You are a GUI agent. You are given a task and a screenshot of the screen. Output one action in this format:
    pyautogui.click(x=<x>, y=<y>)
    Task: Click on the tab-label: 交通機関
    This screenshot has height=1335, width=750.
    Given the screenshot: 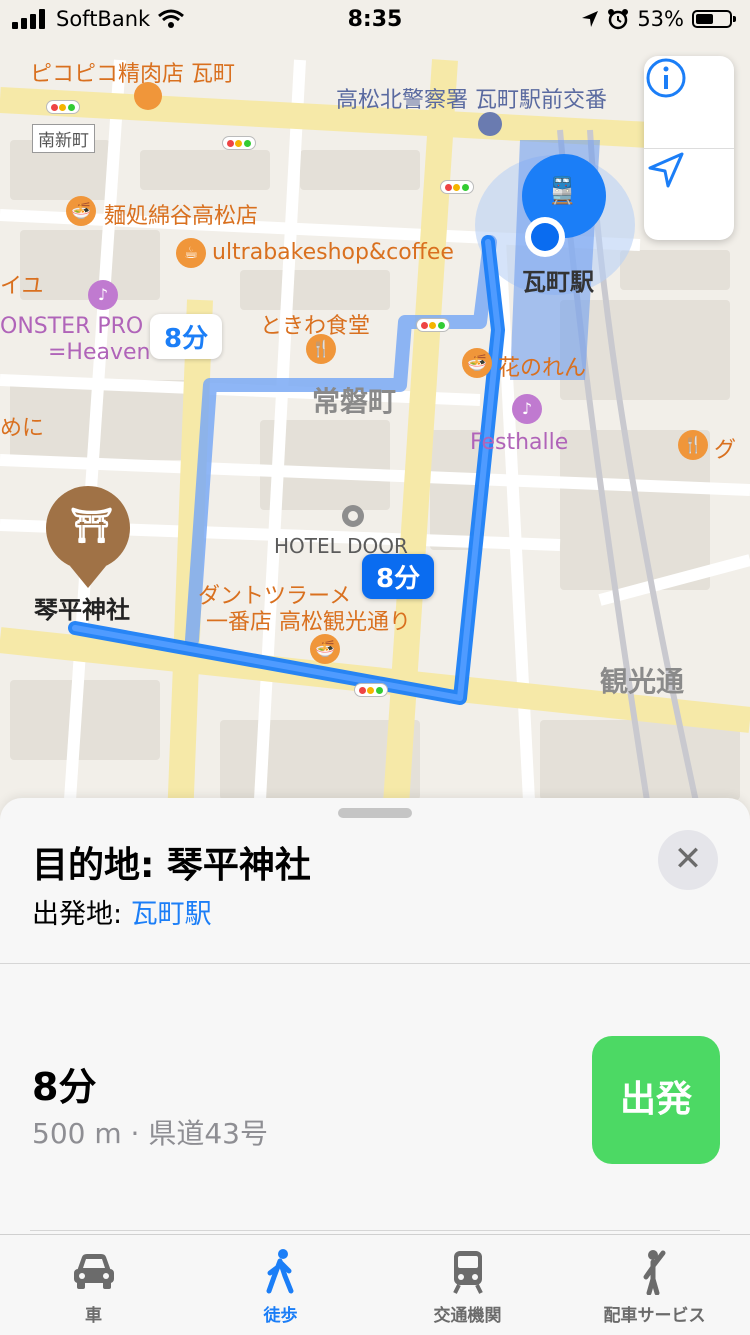 What is the action you would take?
    pyautogui.click(x=467, y=1316)
    